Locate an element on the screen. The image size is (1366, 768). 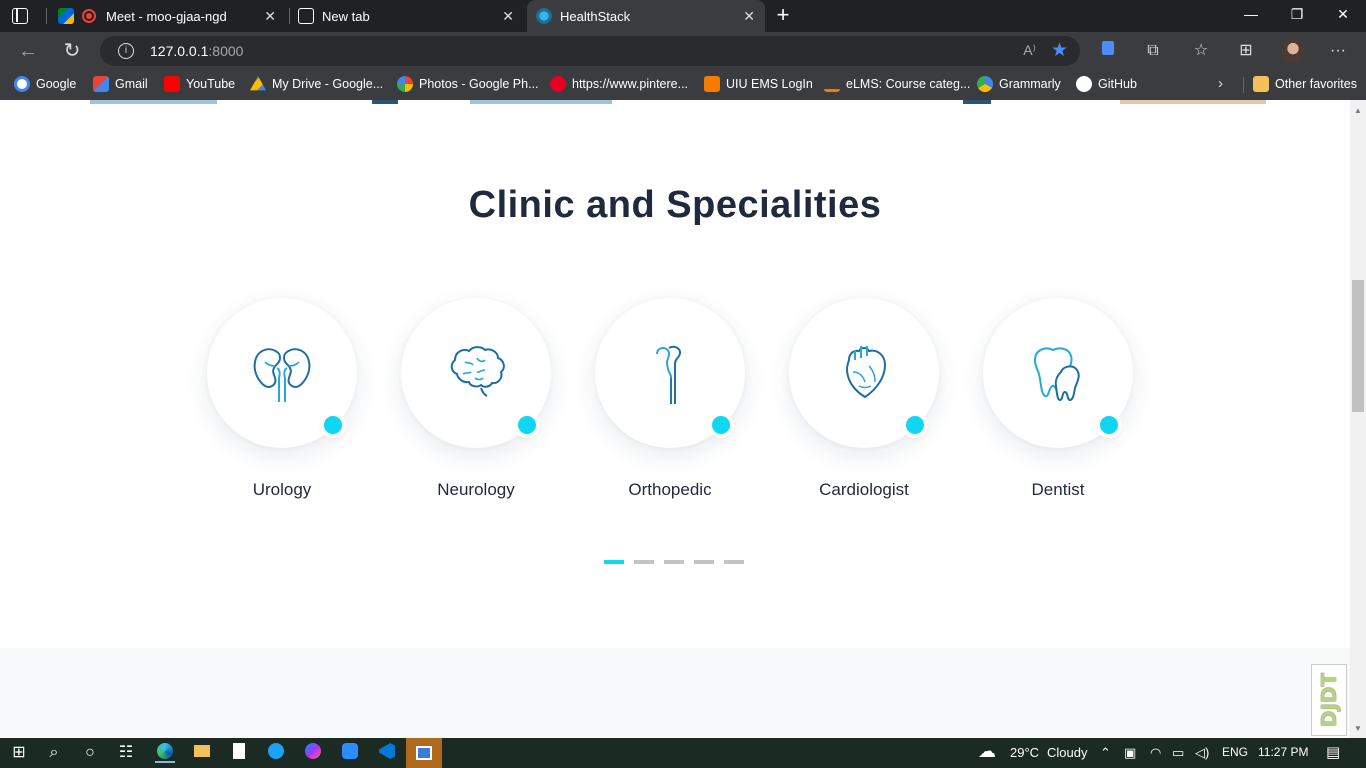
scrollbar-thumb is located at coordinates (1358, 346).